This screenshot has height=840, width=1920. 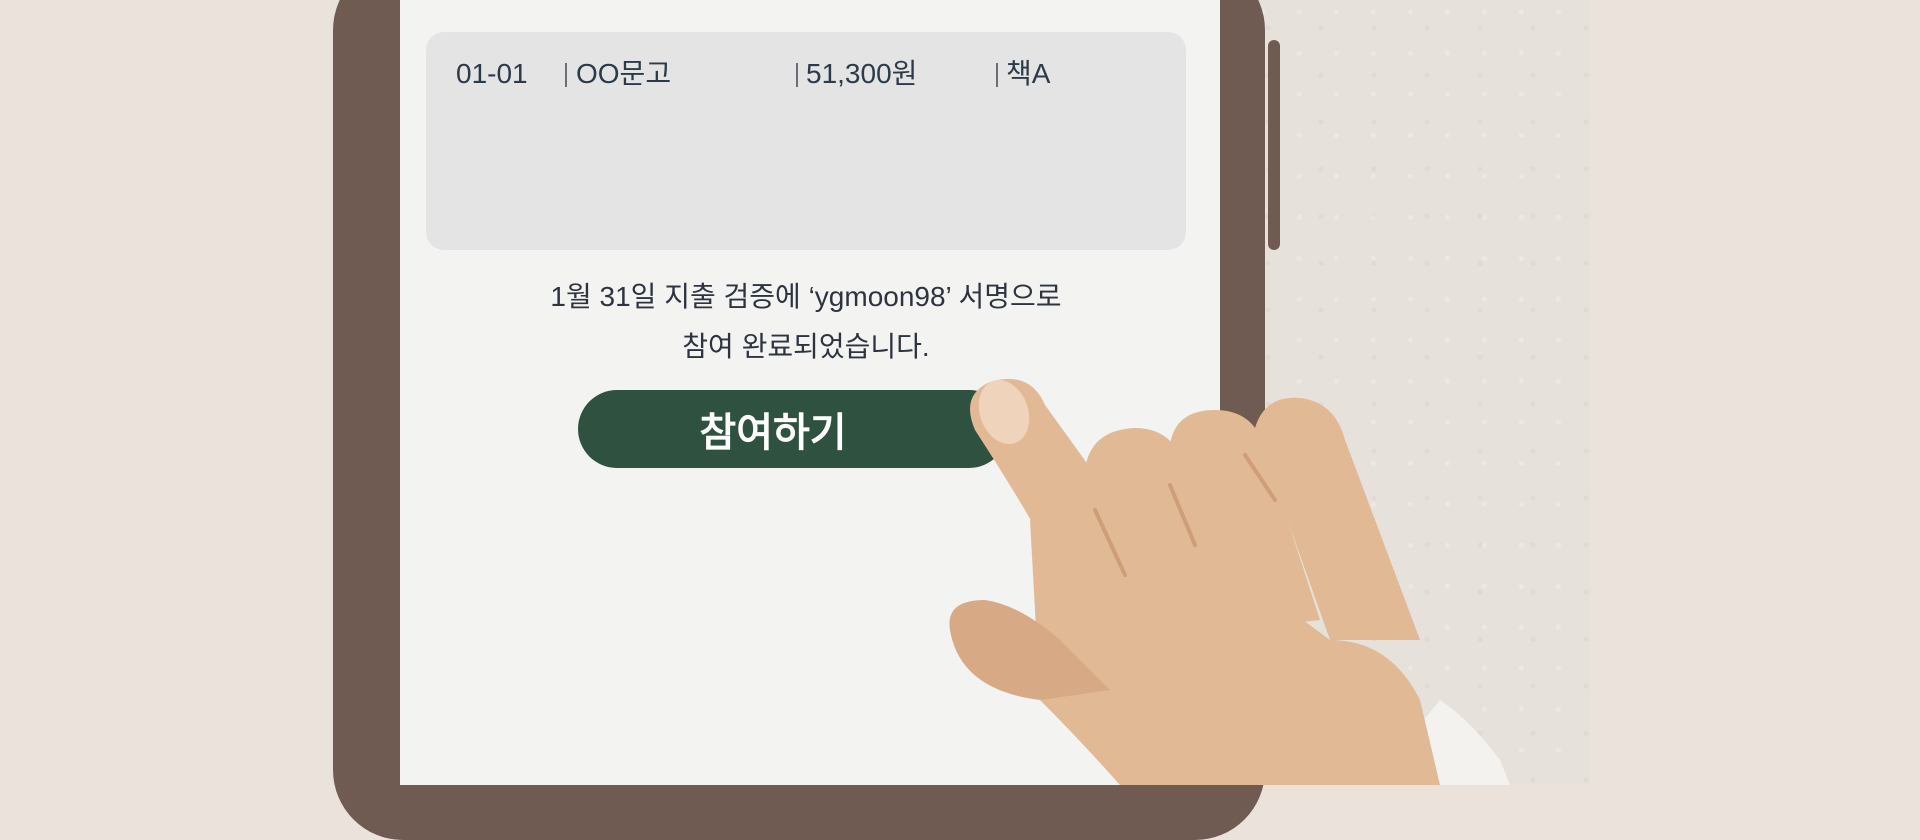 I want to click on side-button-left, so click(x=339, y=230).